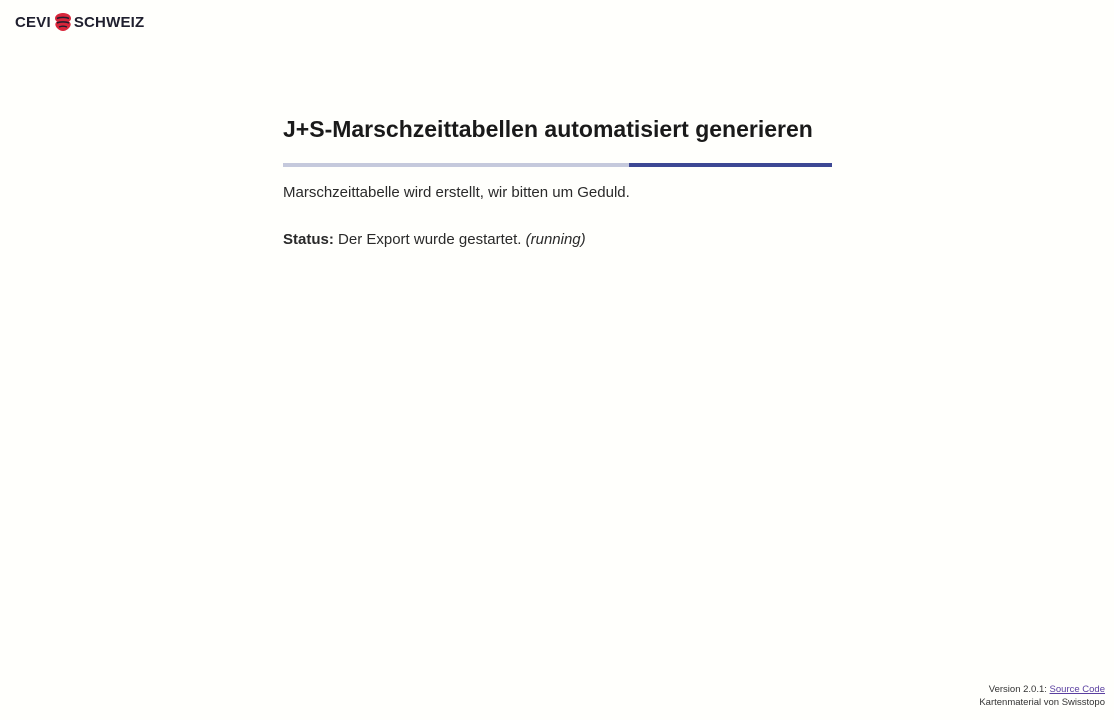 The image size is (1114, 720). I want to click on cevi-logo-icon, so click(62, 22).